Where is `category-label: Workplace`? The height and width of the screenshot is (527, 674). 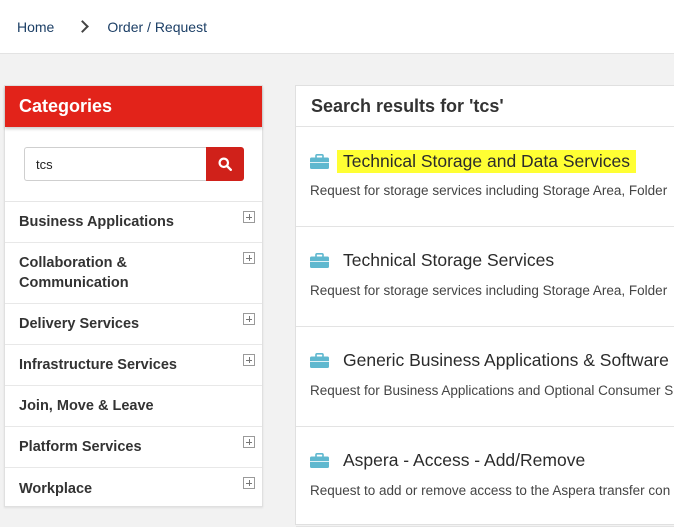
category-label: Workplace is located at coordinates (56, 488).